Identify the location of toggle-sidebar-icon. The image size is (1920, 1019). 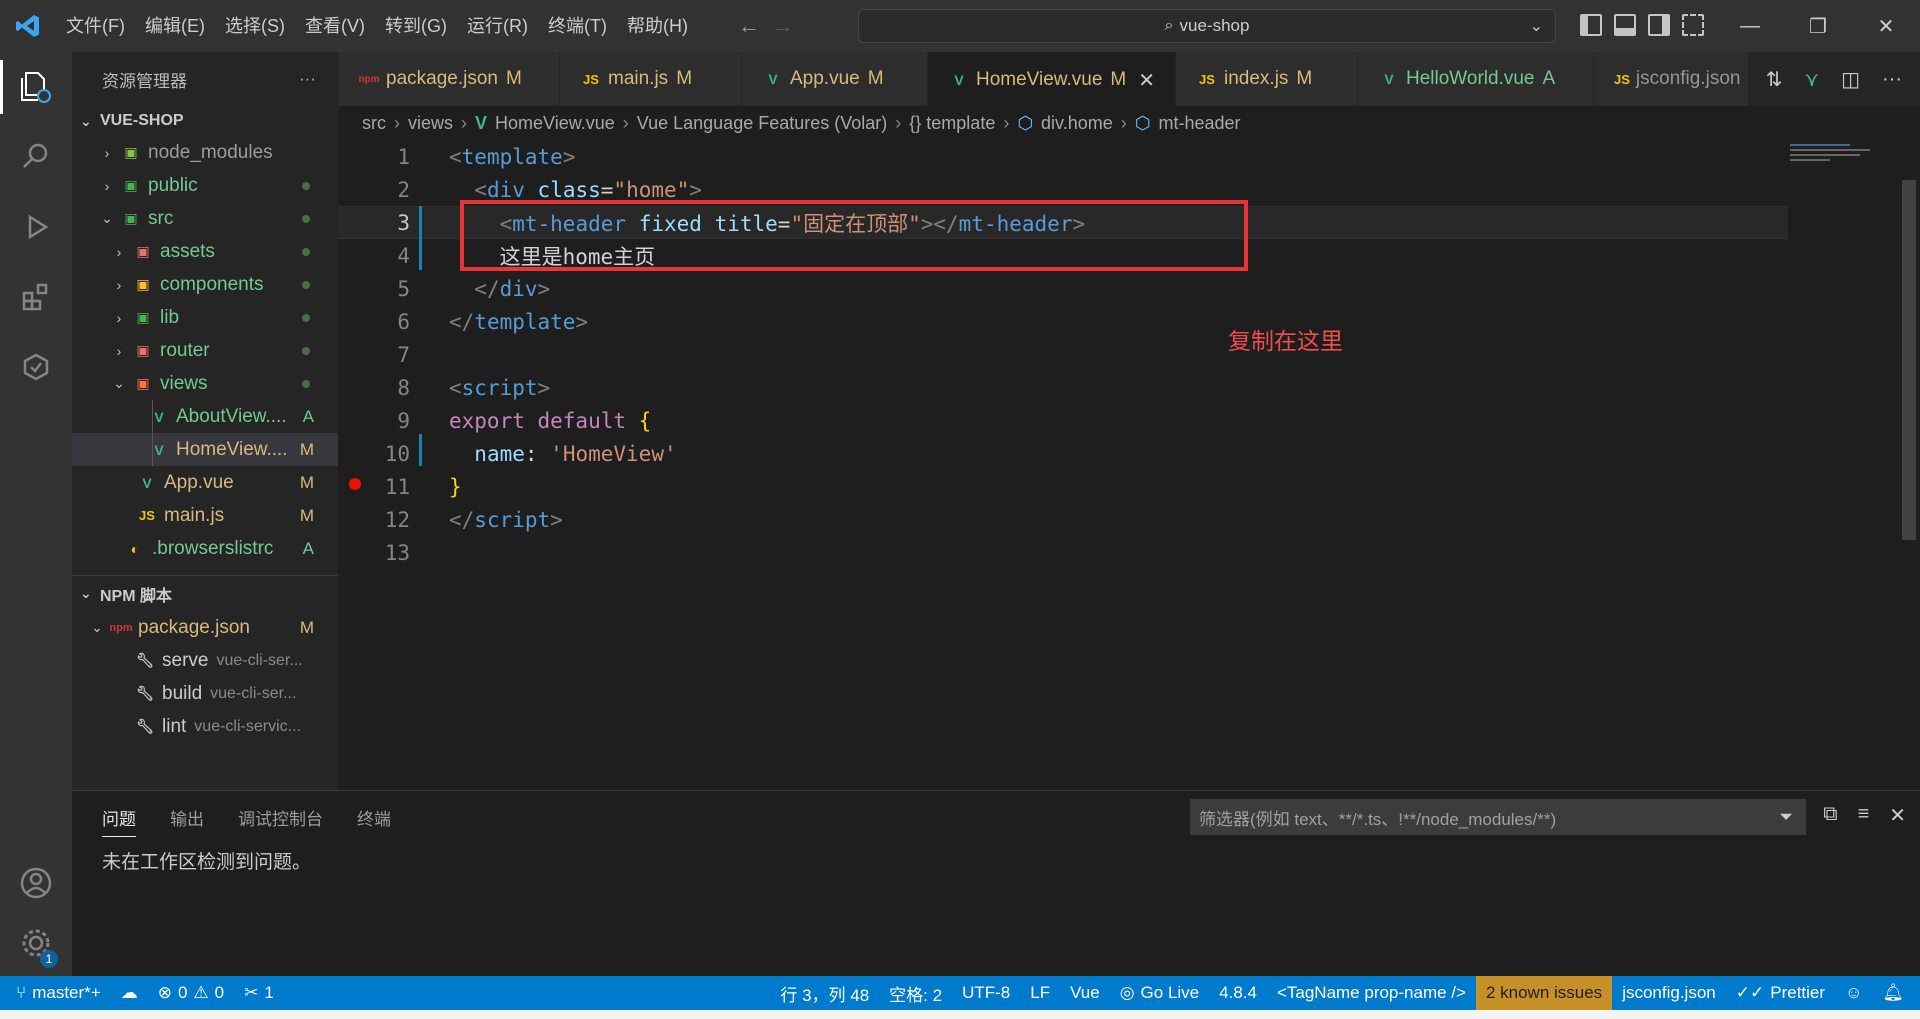
(1591, 25).